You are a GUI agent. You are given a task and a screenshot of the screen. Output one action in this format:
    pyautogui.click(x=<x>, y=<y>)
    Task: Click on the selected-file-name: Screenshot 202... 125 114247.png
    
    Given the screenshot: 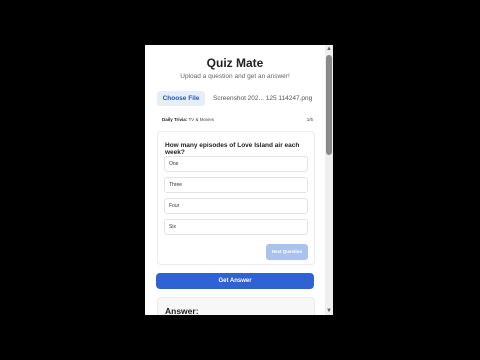 What is the action you would take?
    pyautogui.click(x=263, y=98)
    